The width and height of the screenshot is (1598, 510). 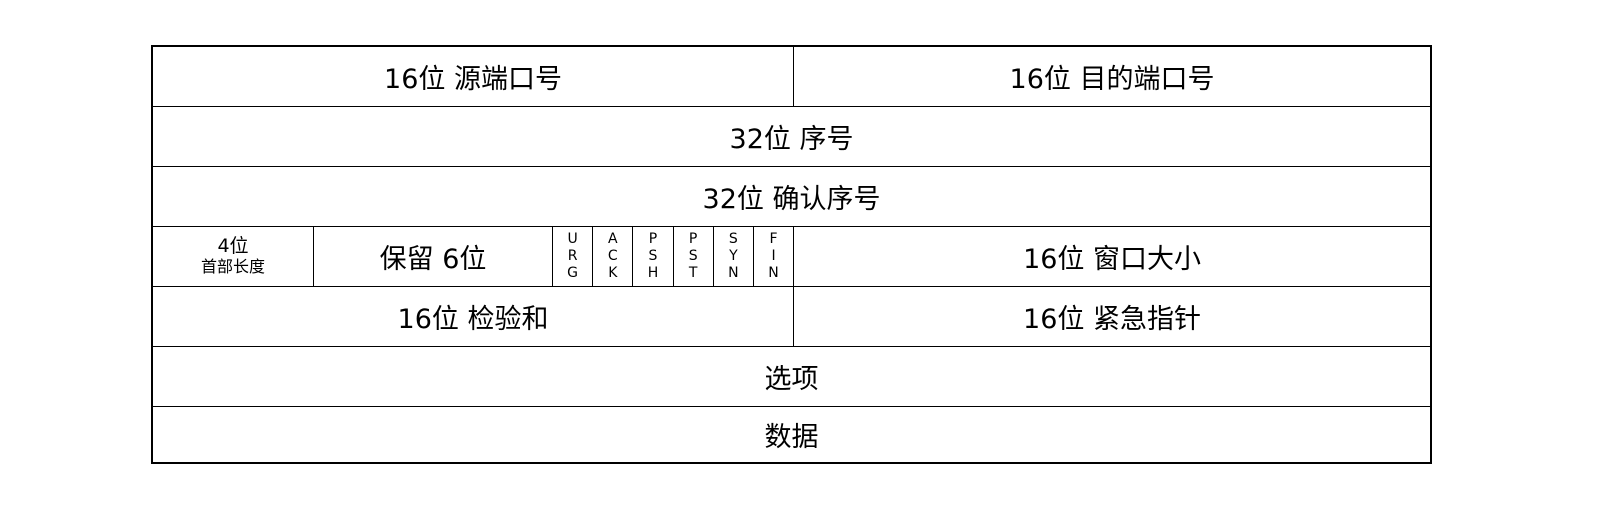 What do you see at coordinates (693, 273) in the screenshot?
I see `flag-letter: T` at bounding box center [693, 273].